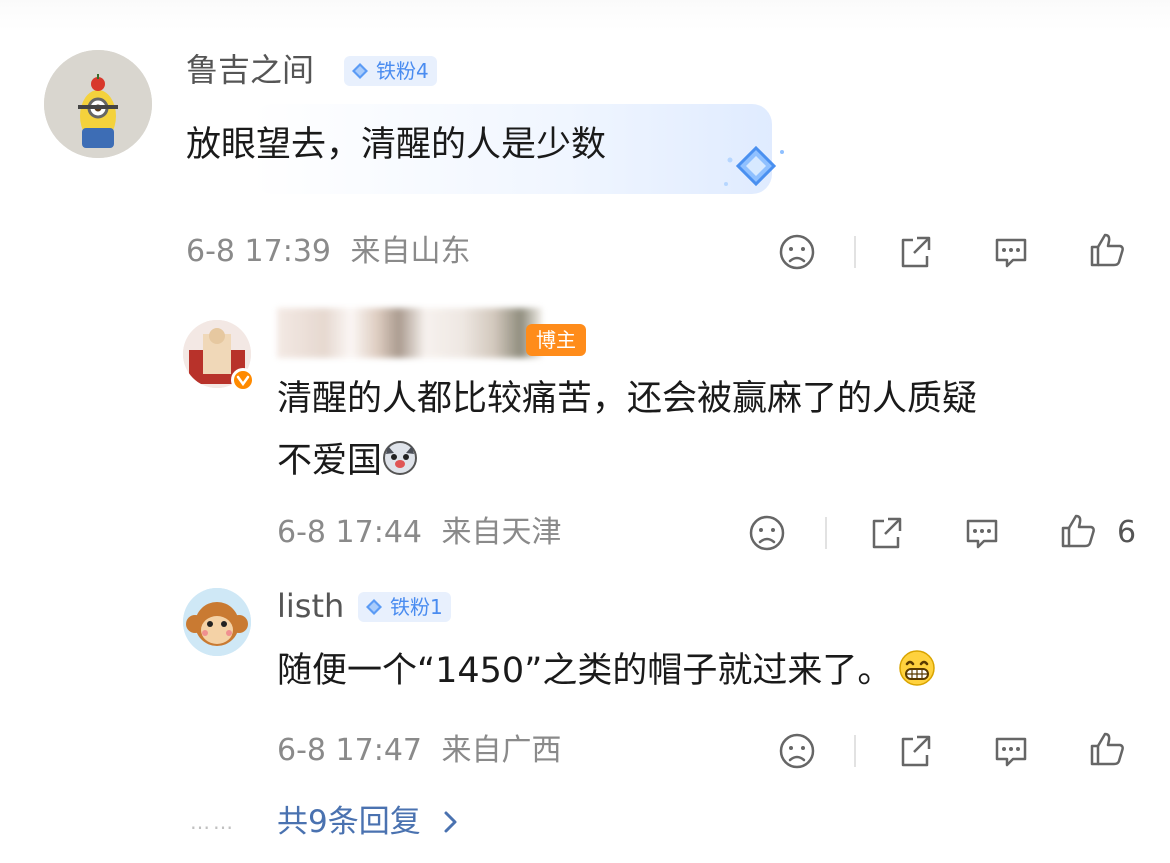 The width and height of the screenshot is (1170, 863). Describe the element at coordinates (349, 532) in the screenshot. I see `comment-time: 6-8 17:44` at that location.